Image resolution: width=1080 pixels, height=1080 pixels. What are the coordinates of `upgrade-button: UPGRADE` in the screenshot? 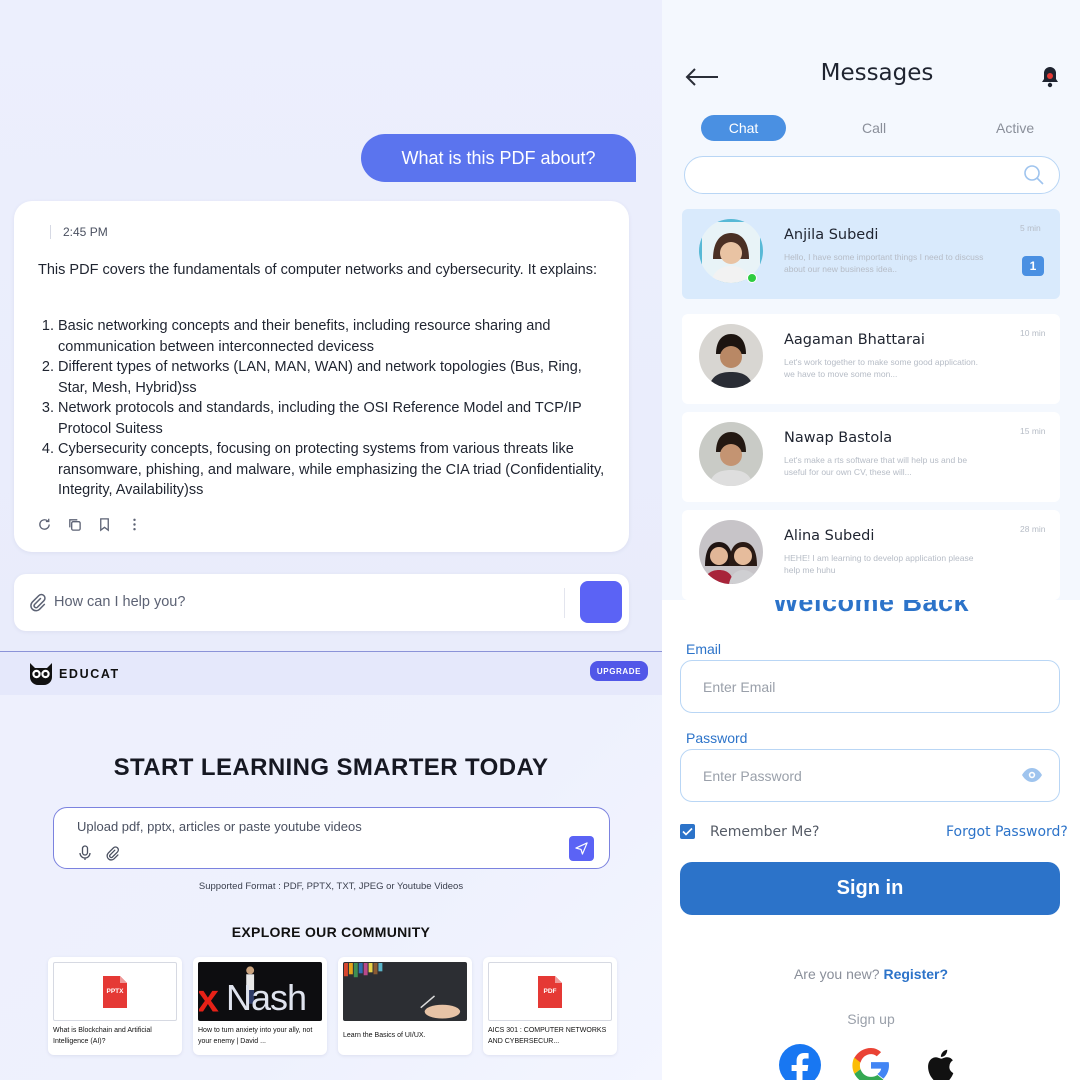 It's located at (619, 671).